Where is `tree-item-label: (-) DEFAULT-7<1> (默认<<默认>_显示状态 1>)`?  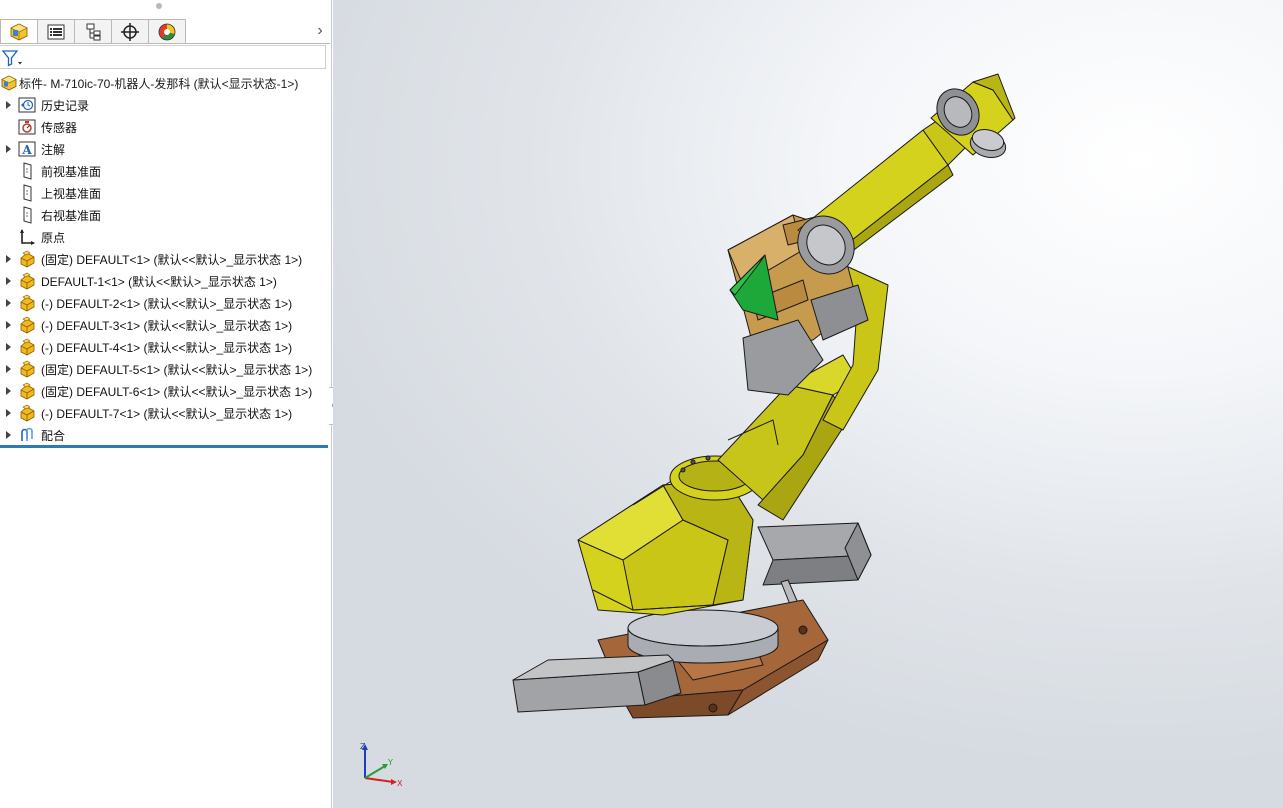
tree-item-label: (-) DEFAULT-7<1> (默认<<默认>_显示状态 1>) is located at coordinates (167, 413).